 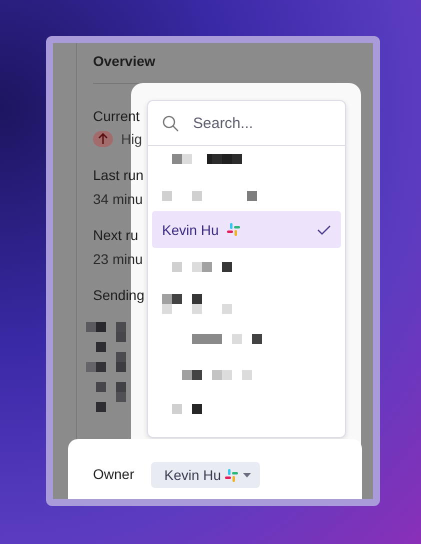 I want to click on field-label: Next ru, so click(x=116, y=235).